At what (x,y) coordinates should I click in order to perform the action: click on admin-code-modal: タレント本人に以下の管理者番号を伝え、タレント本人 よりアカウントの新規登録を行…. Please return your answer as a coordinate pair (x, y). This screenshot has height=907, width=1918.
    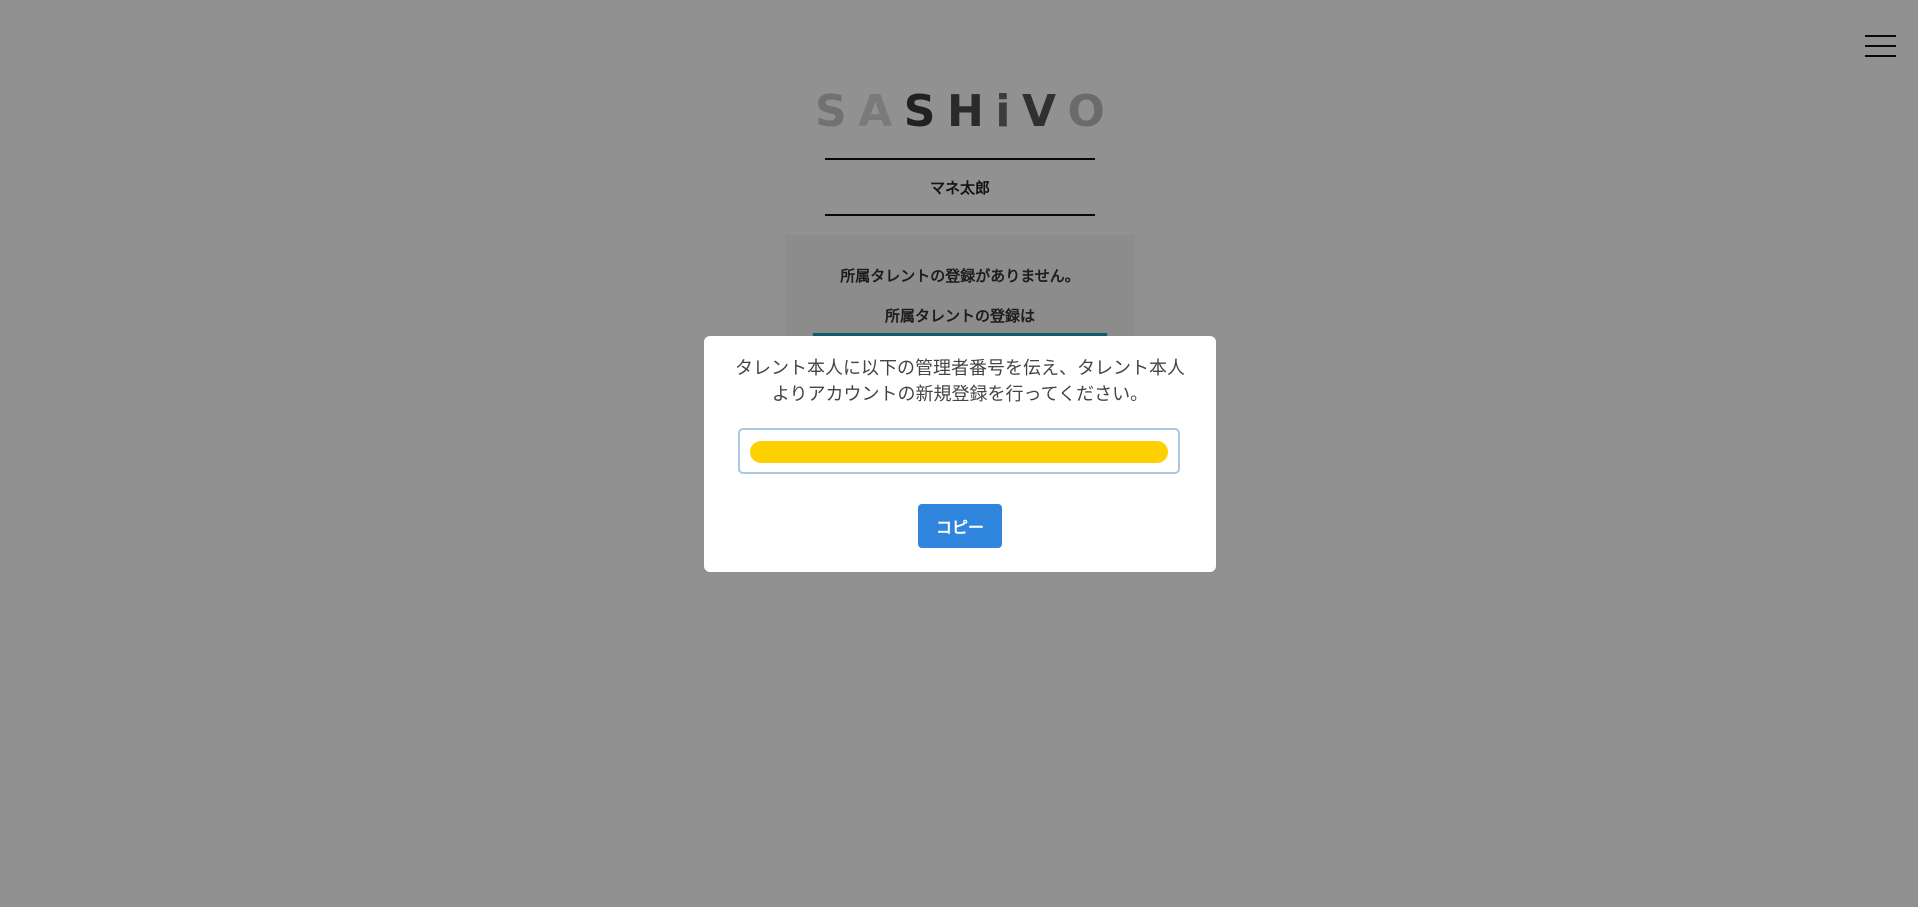
    Looking at the image, I should click on (960, 454).